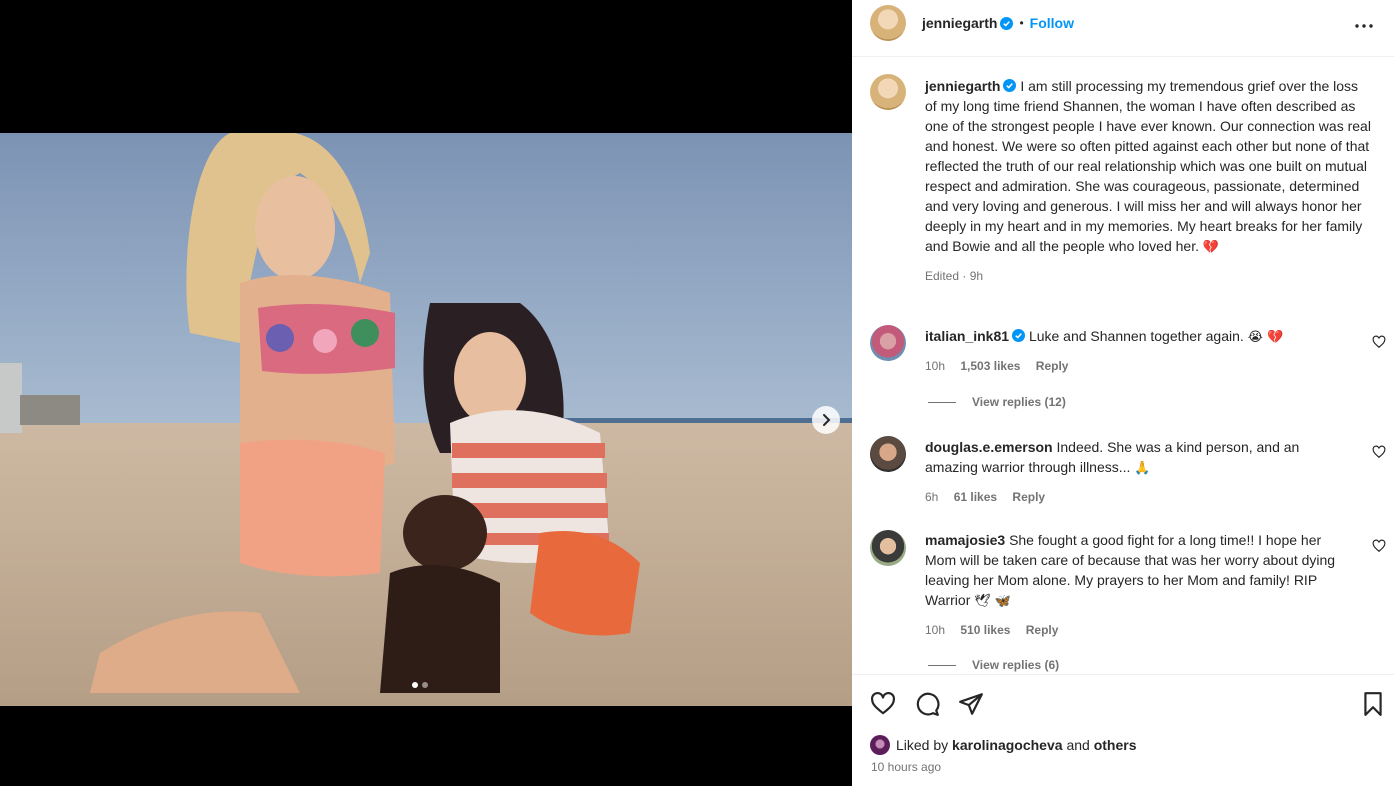 The image size is (1394, 786). I want to click on header-user: jenniegarth • Follow, so click(998, 23).